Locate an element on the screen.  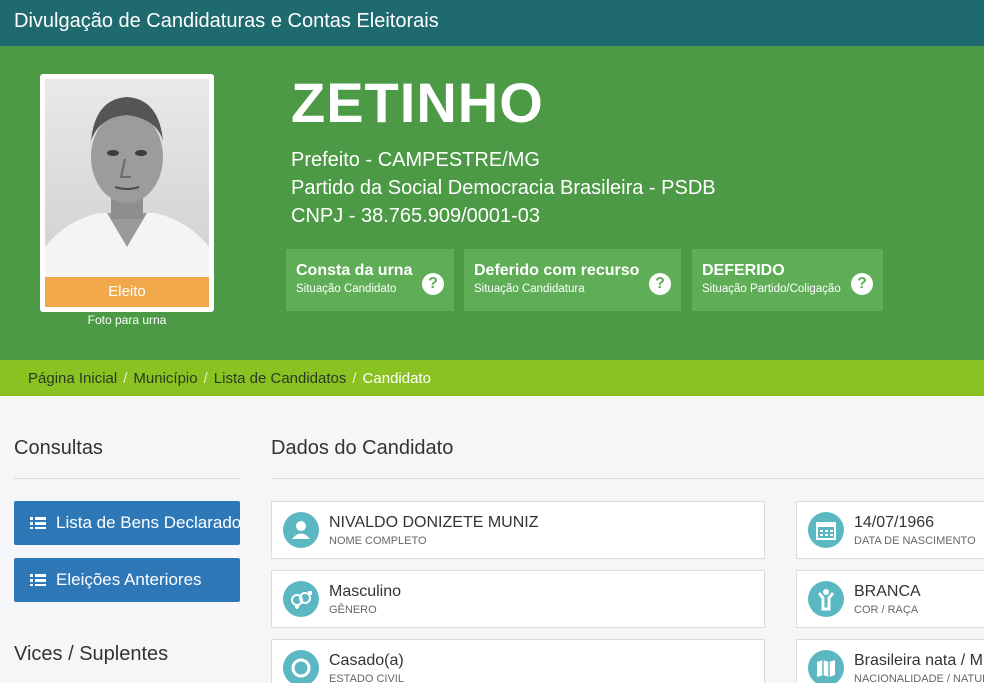
declared-assets-label: Lista de Bens Declarados is located at coordinates (148, 522).